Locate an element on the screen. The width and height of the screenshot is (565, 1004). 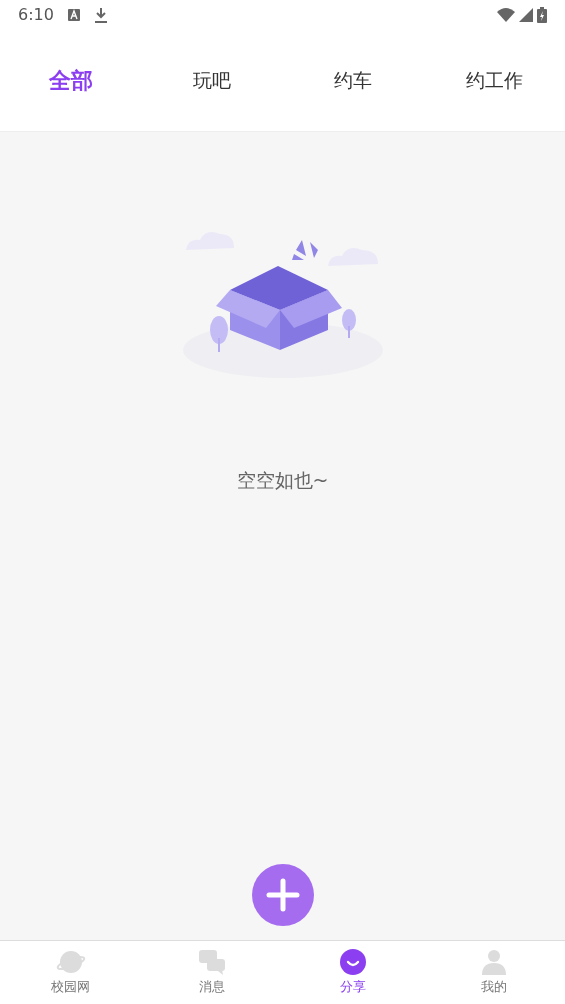
person-icon is located at coordinates (494, 961).